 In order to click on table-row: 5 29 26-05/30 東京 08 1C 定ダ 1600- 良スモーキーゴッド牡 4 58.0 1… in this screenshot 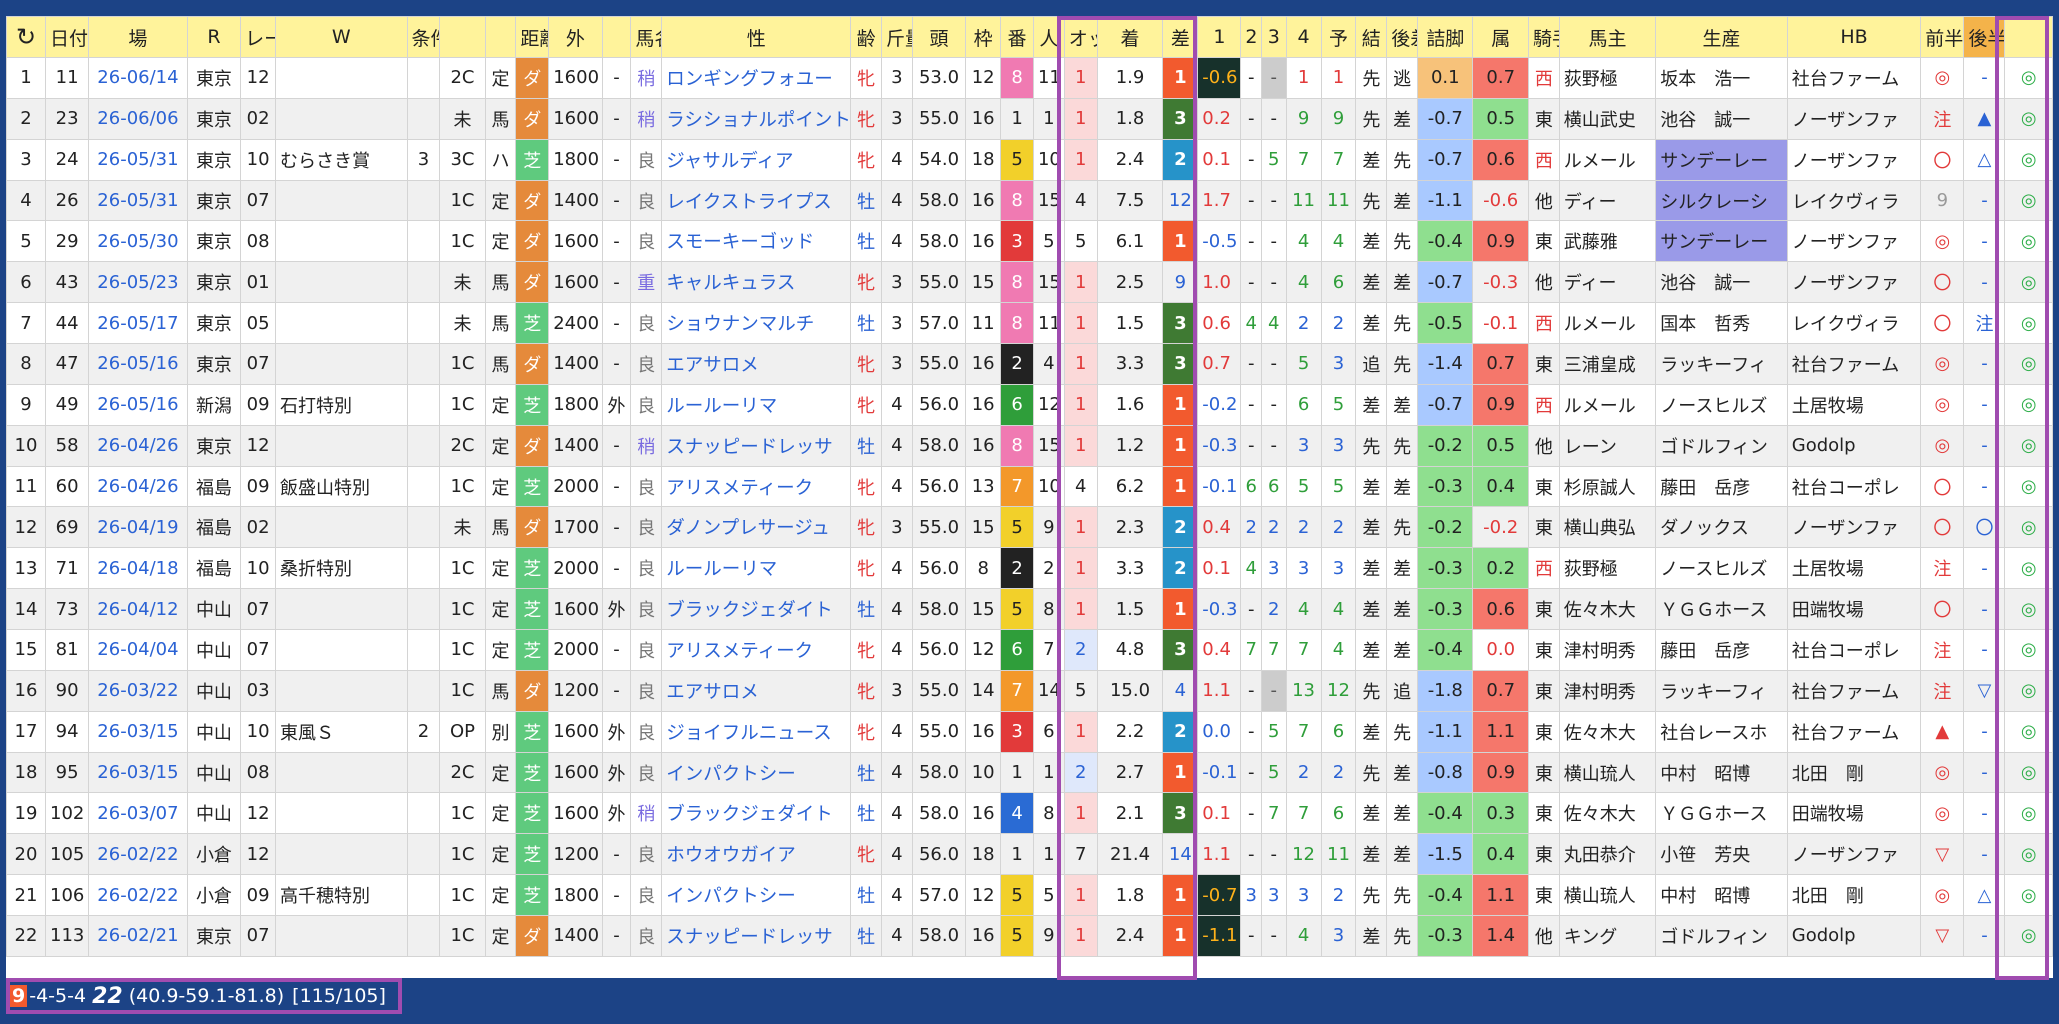, I will do `click(1029, 241)`.